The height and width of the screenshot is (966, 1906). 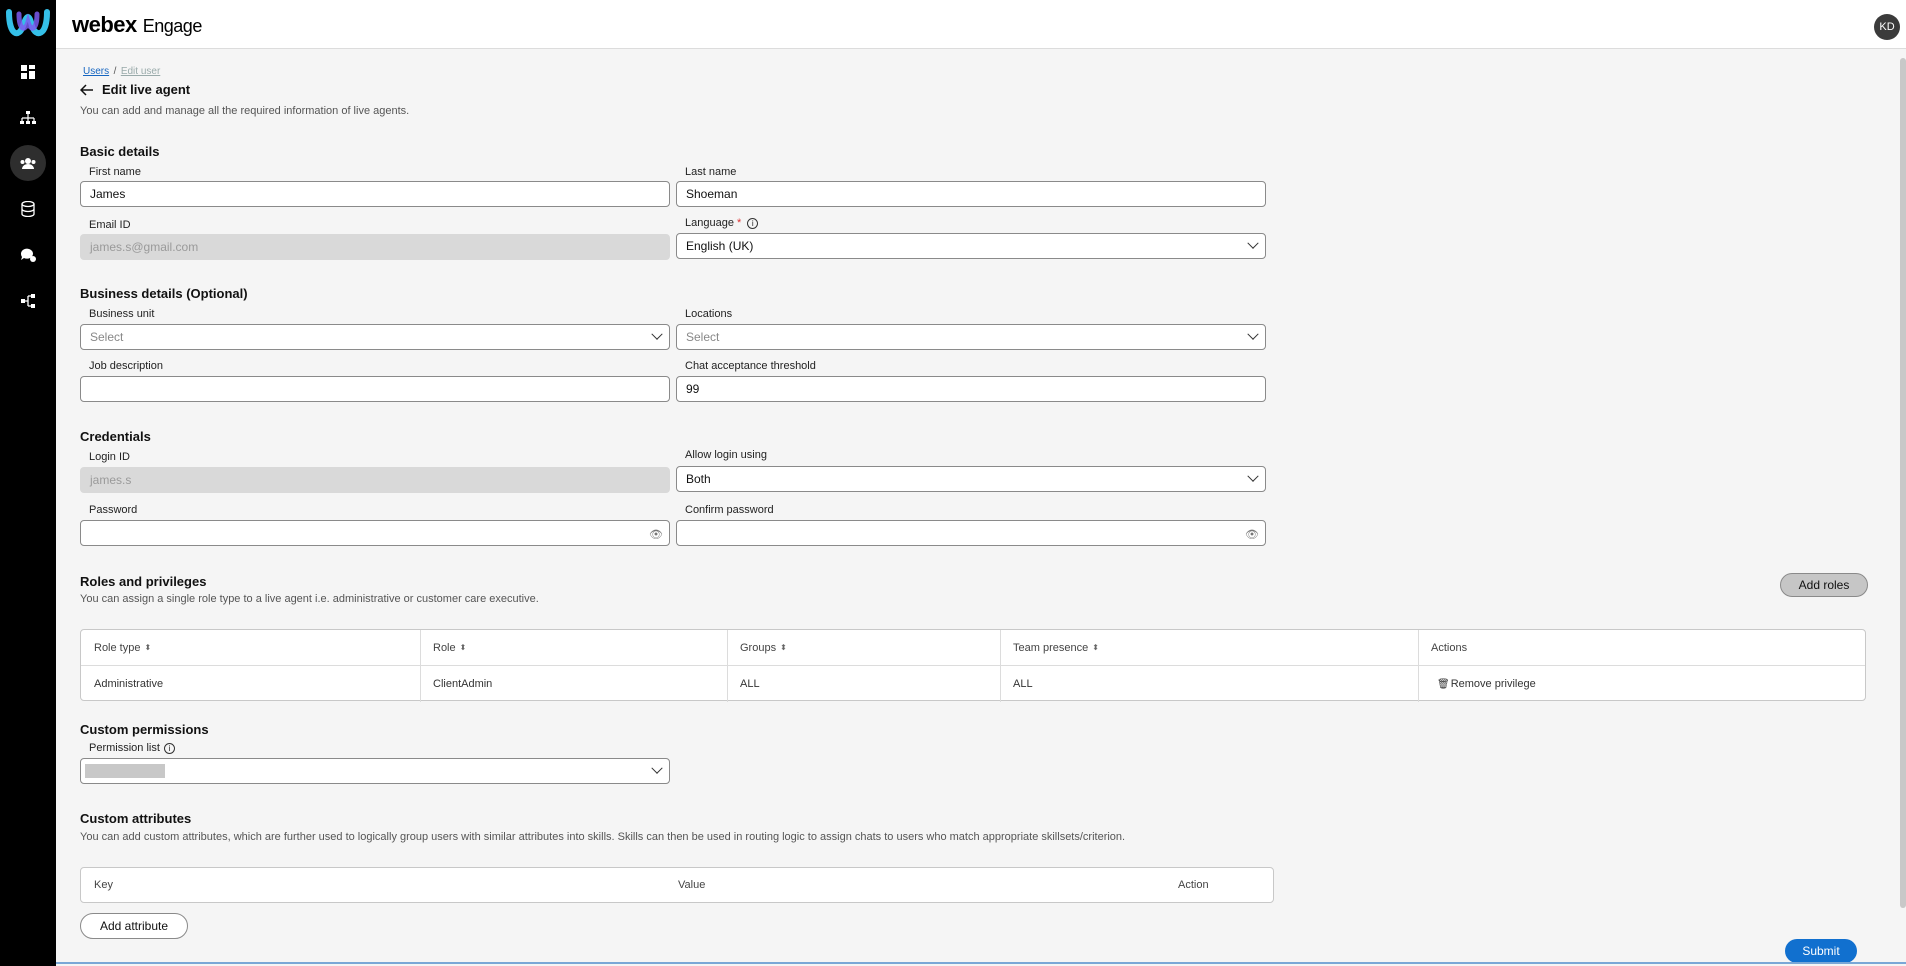 What do you see at coordinates (1887, 27) in the screenshot?
I see `avatar: KD` at bounding box center [1887, 27].